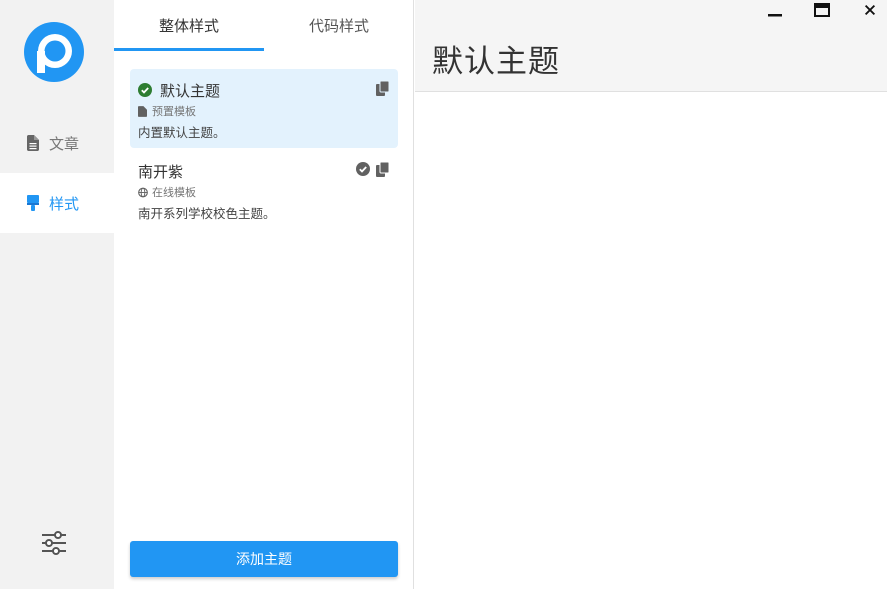 The height and width of the screenshot is (589, 887). What do you see at coordinates (207, 213) in the screenshot?
I see `theme-description: 南开系列学校校色主题。` at bounding box center [207, 213].